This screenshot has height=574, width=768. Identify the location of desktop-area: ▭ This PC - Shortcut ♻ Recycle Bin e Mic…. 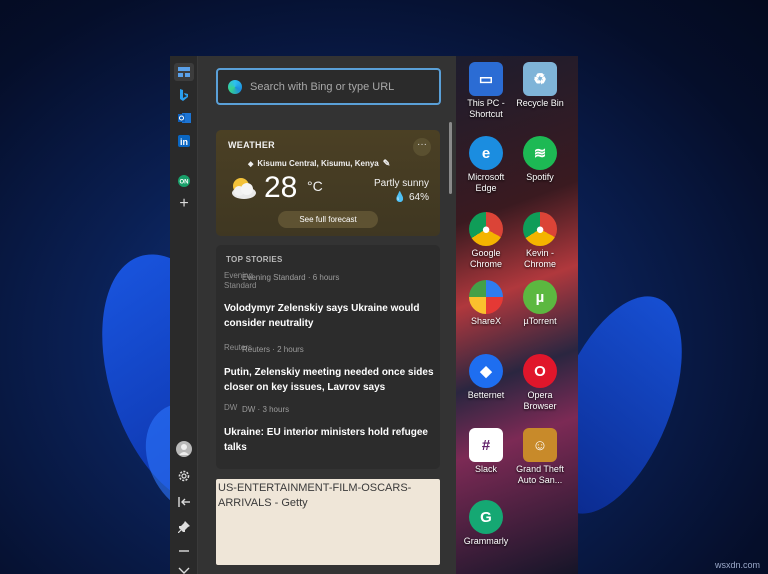
(517, 315).